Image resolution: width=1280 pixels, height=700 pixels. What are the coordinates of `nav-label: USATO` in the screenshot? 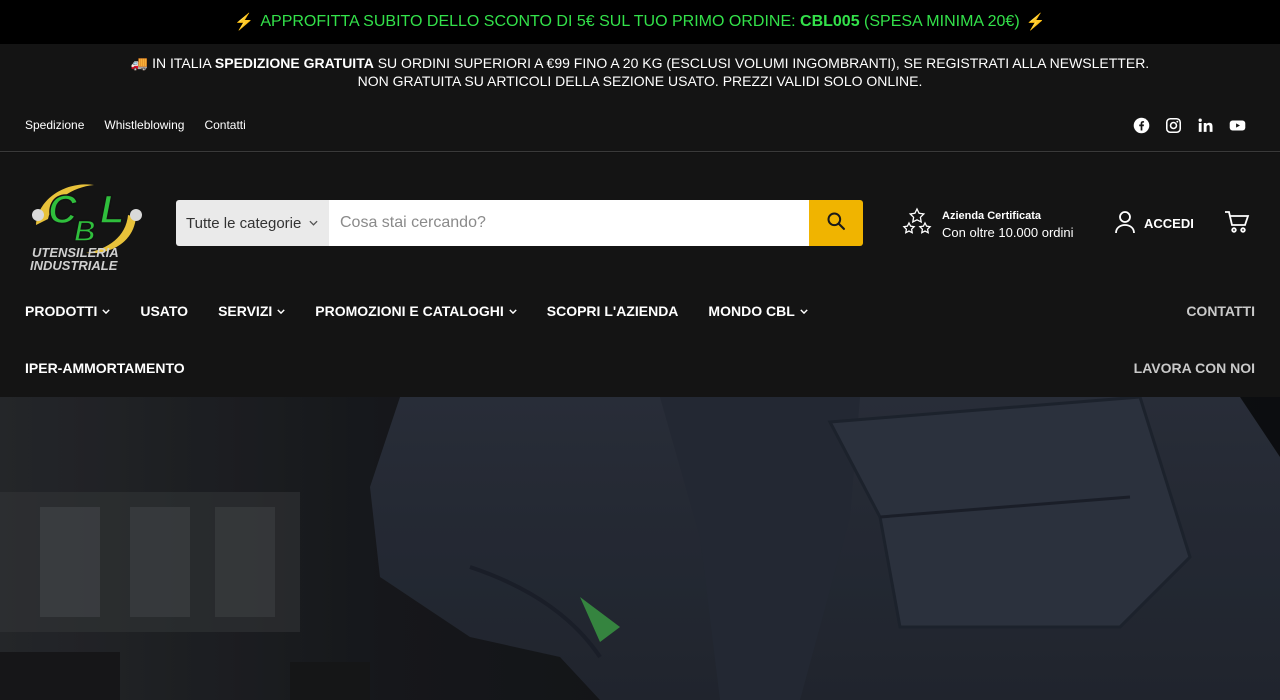 It's located at (164, 311).